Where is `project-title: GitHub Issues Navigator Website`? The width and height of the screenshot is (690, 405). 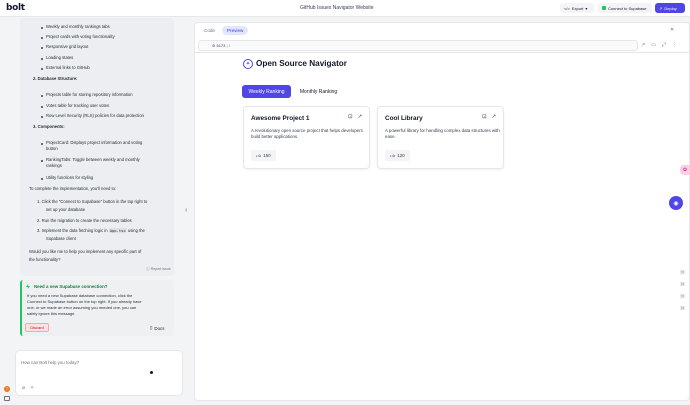
project-title: GitHub Issues Navigator Website is located at coordinates (337, 8).